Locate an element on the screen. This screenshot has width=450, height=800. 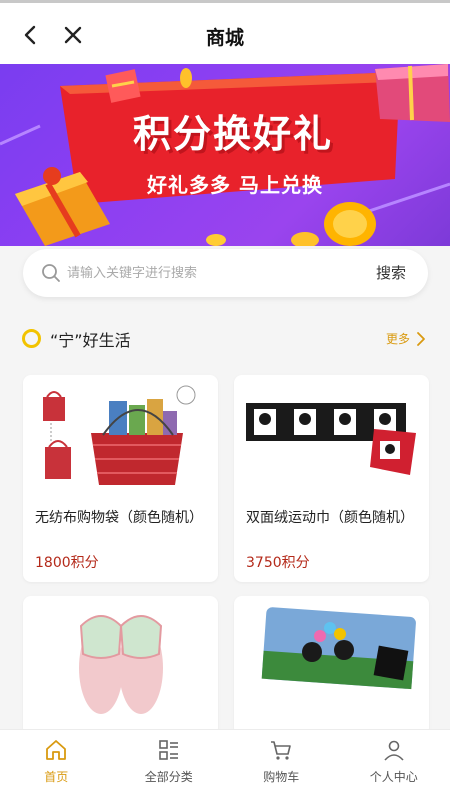
user-icon is located at coordinates (394, 750).